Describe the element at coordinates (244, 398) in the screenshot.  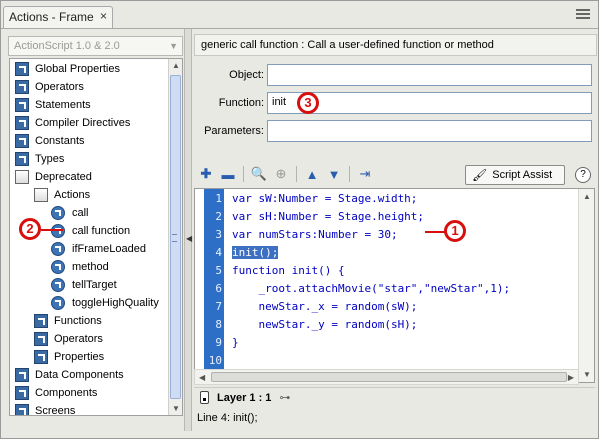
I see `layer-tab: Layer 1 : 1` at that location.